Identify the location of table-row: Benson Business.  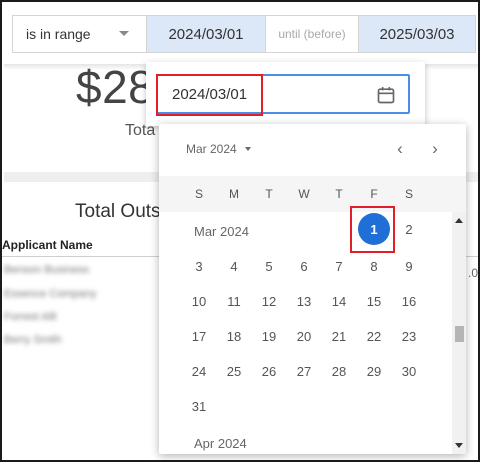
(46, 270).